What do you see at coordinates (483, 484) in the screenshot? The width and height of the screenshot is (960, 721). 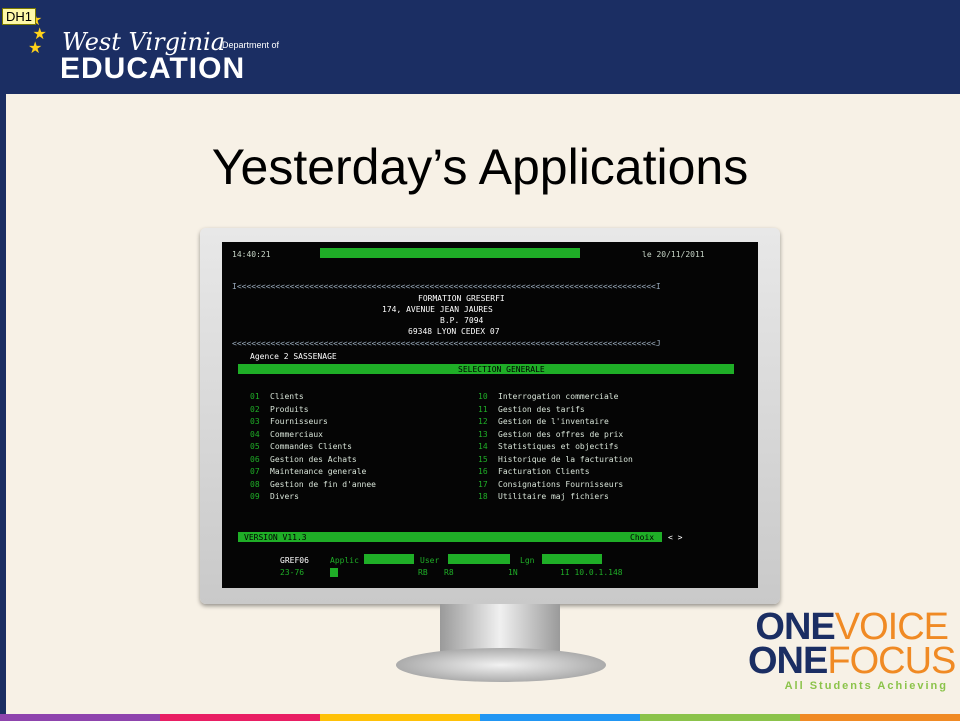 I see `menu-item-number: 17` at bounding box center [483, 484].